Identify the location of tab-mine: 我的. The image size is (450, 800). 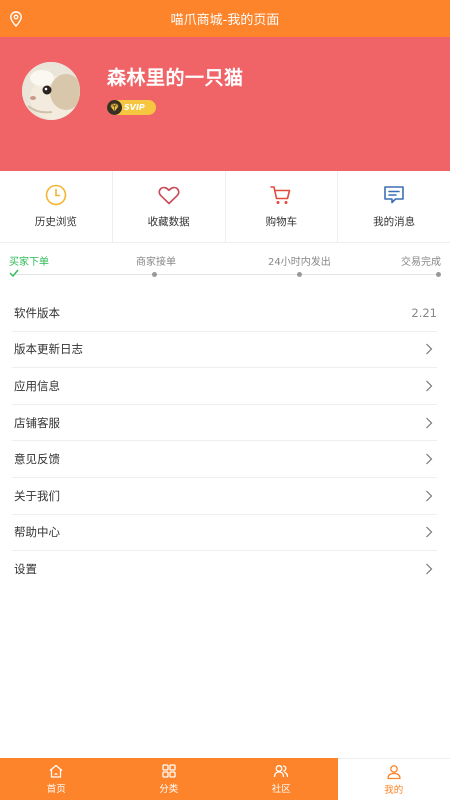
(393, 779).